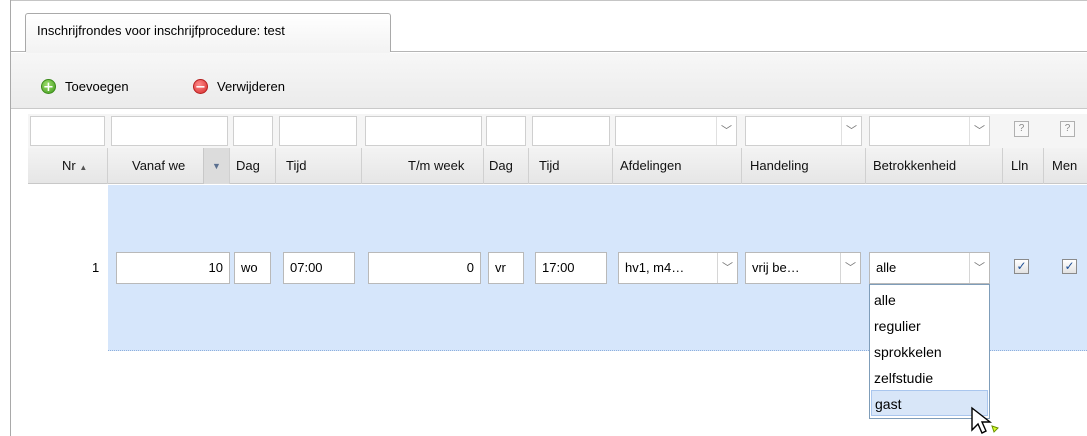  What do you see at coordinates (676, 131) in the screenshot?
I see `filter-afdelingen-select: ﹀` at bounding box center [676, 131].